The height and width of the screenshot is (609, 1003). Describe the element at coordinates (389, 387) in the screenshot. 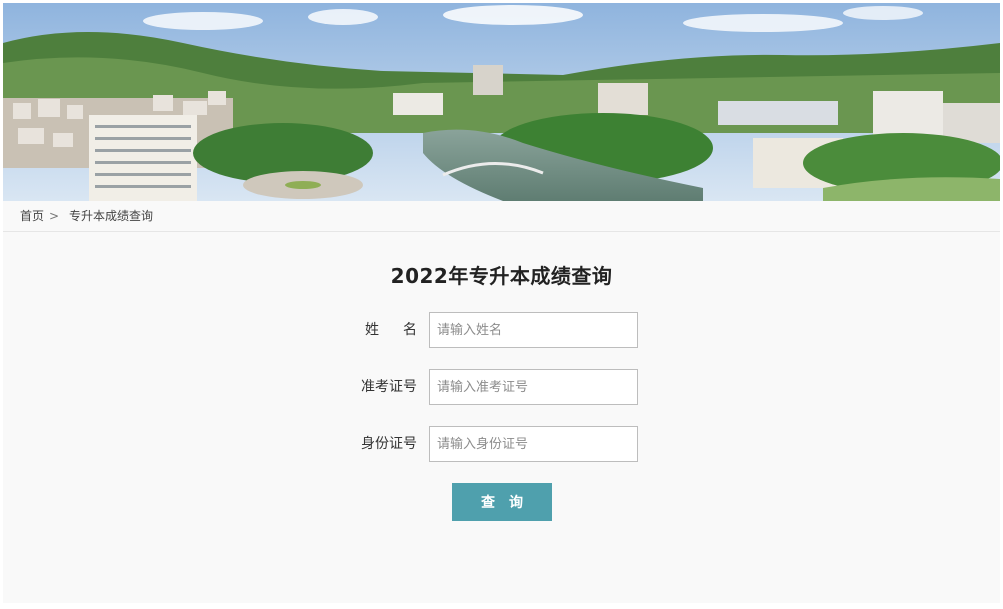

I see `exam-number-field-label: 准考证号` at that location.